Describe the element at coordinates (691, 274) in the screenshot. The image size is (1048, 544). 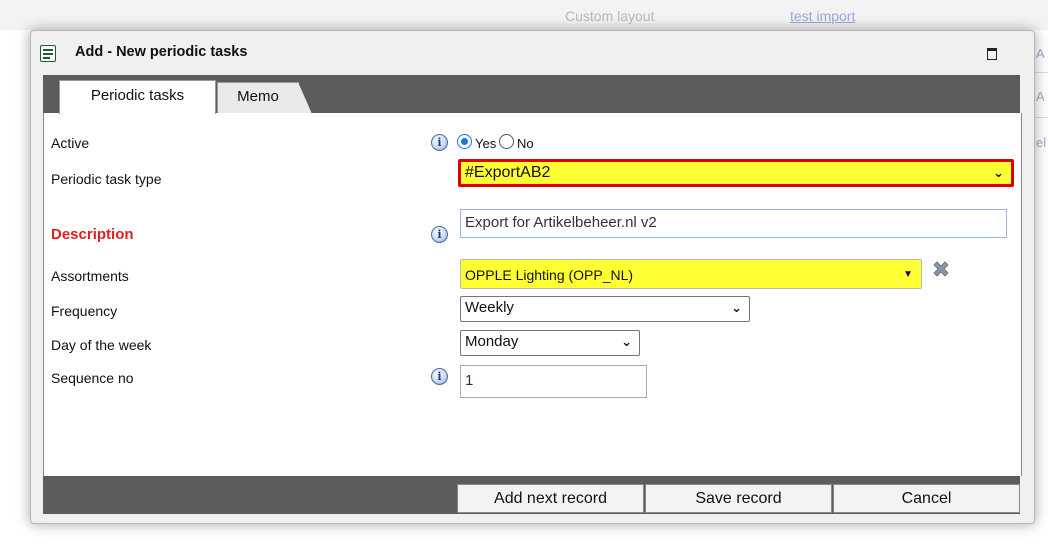
I see `assortments-select: OPPLE Lighting (OPP_NL) ▼` at that location.